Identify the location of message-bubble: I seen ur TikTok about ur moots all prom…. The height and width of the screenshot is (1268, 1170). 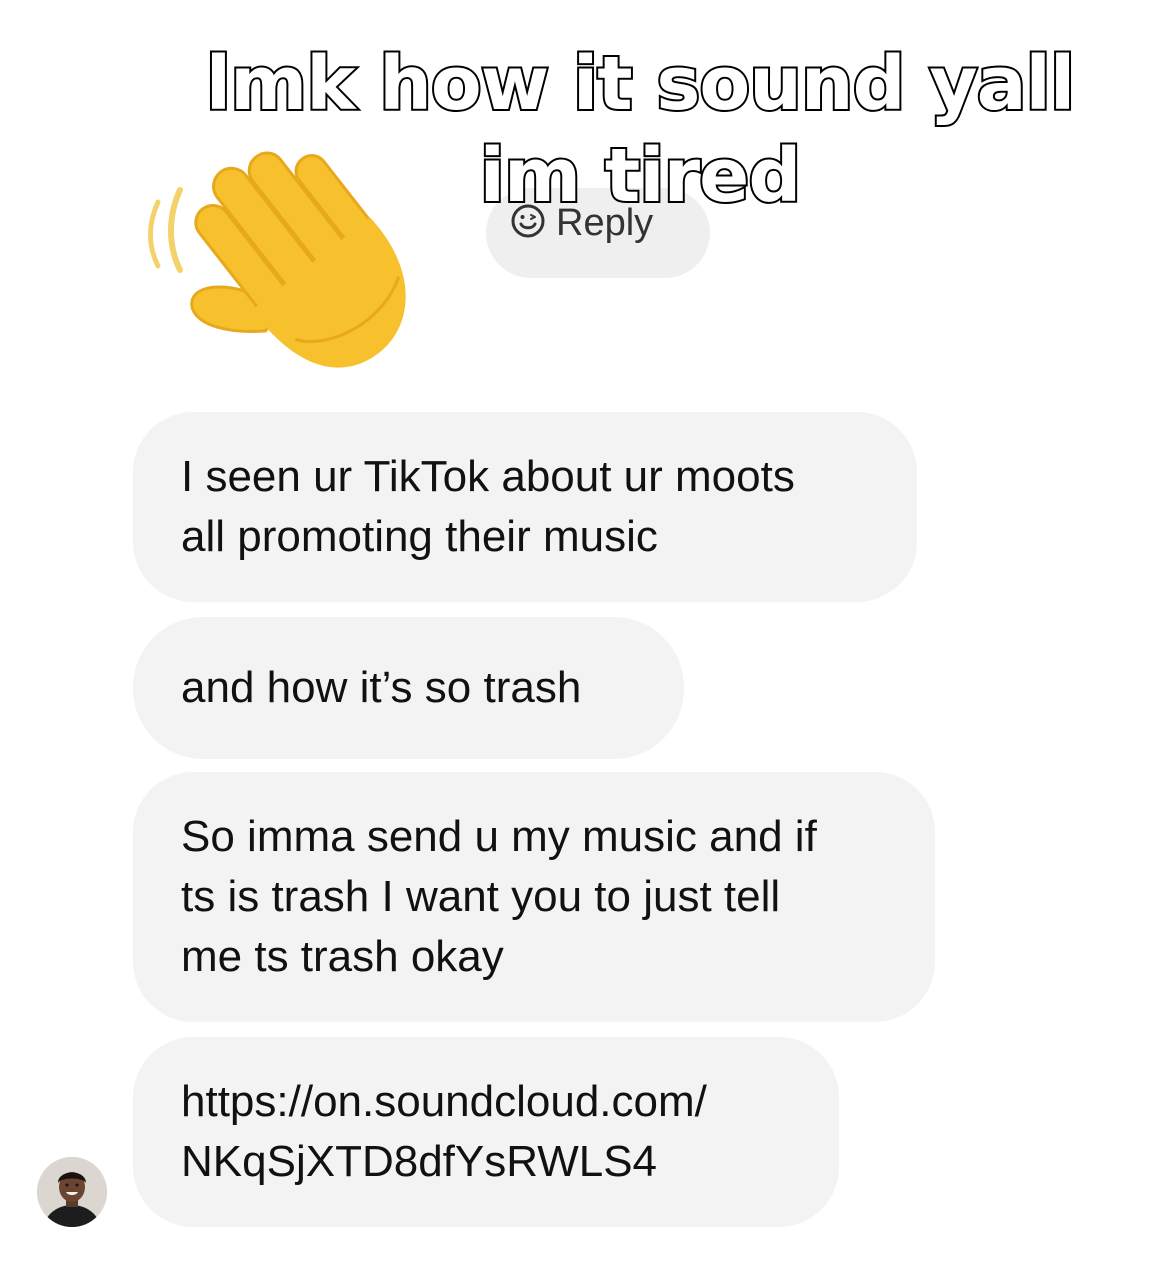
(525, 507).